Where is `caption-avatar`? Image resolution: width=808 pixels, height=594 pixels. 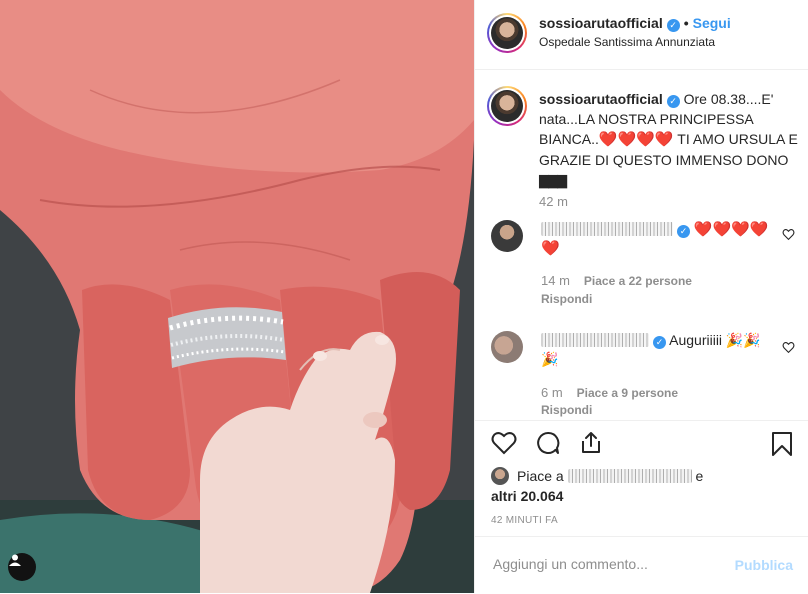
caption-avatar is located at coordinates (507, 106).